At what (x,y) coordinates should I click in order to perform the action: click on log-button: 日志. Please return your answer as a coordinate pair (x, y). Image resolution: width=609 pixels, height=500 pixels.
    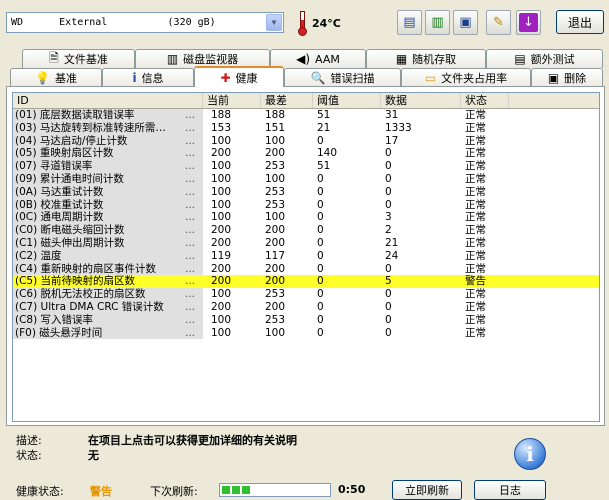
    Looking at the image, I should click on (510, 490).